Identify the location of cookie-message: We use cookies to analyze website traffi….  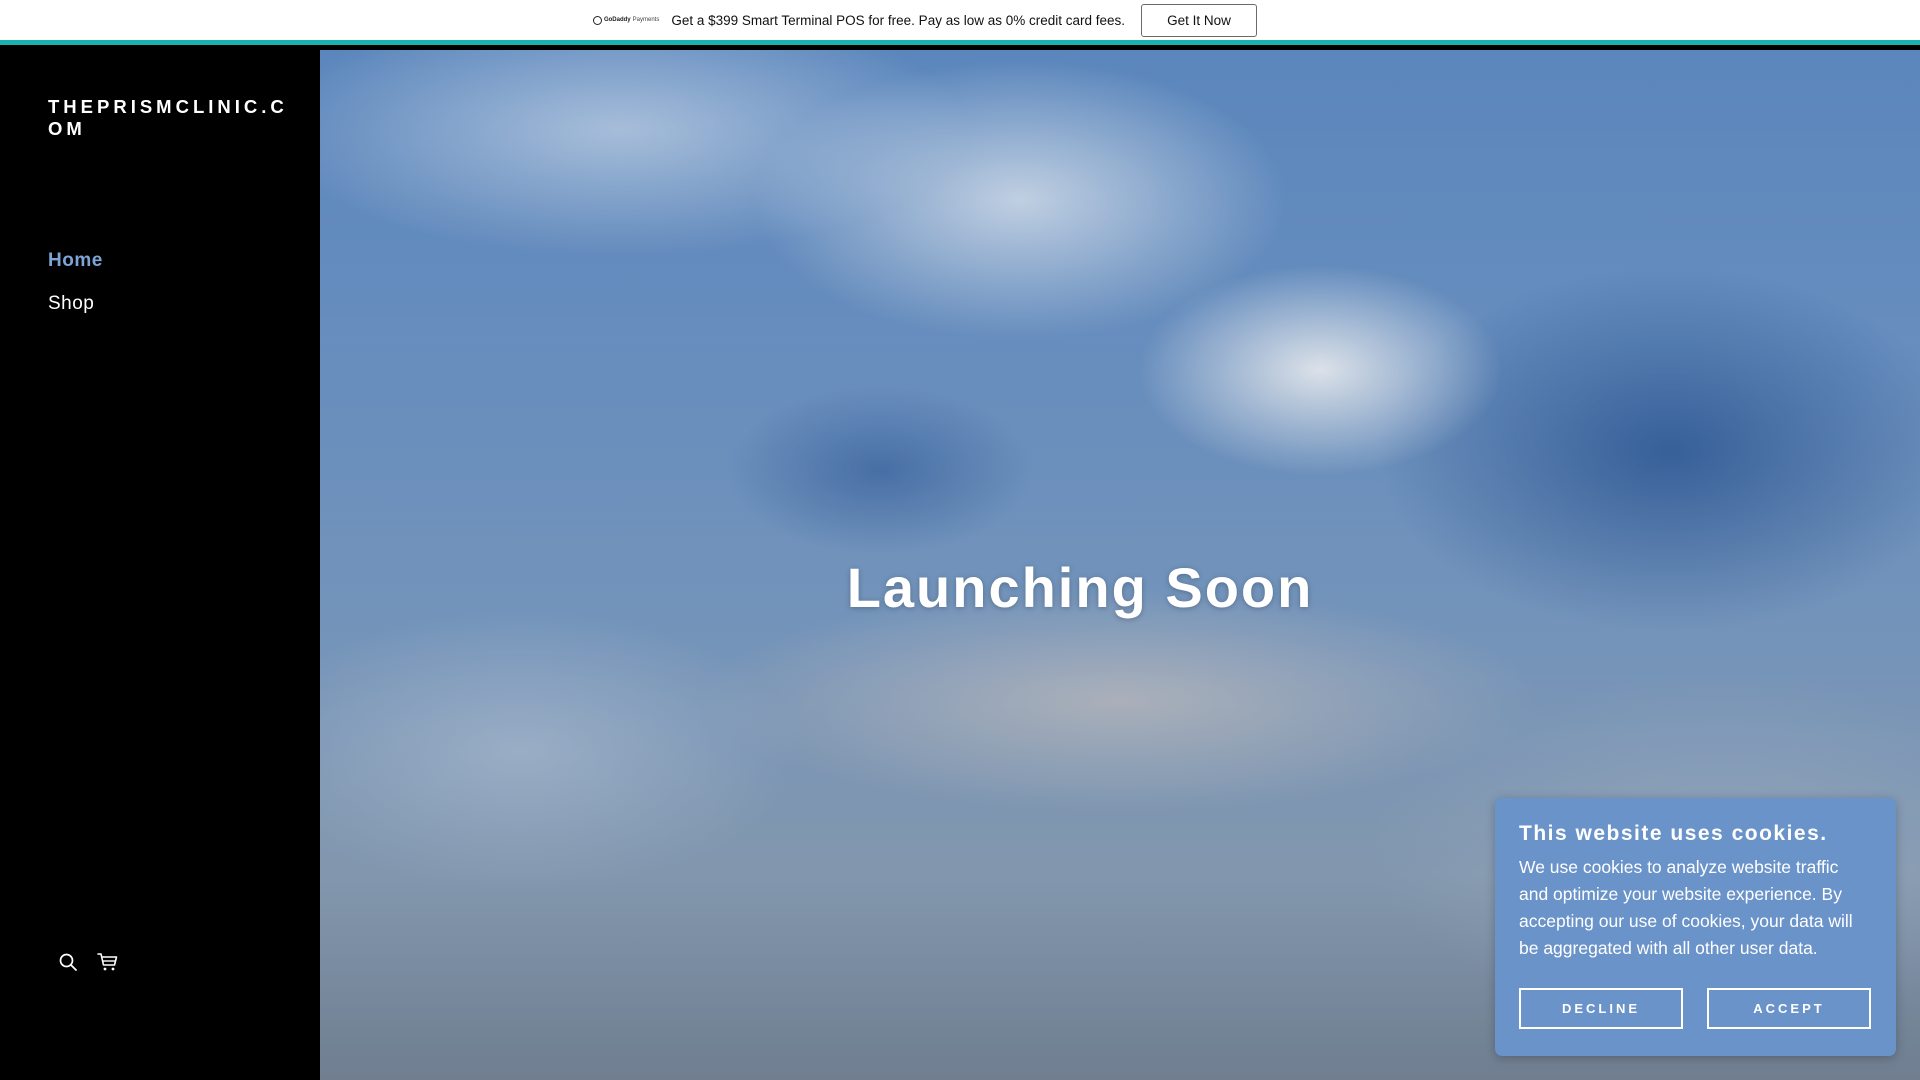
(1686, 907).